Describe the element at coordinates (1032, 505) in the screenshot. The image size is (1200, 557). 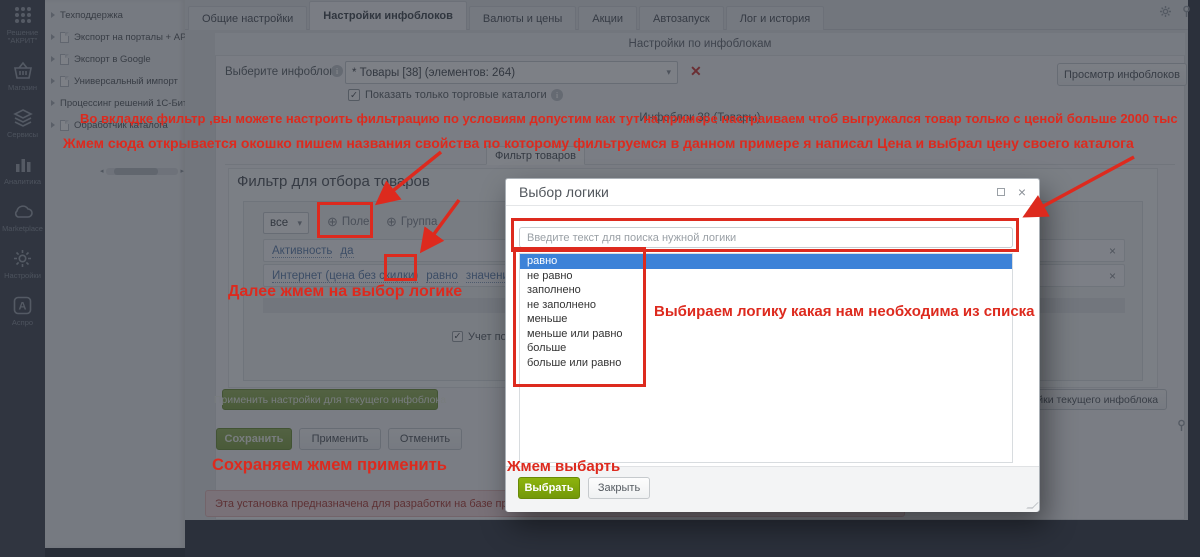
I see `resize-handle-icon` at that location.